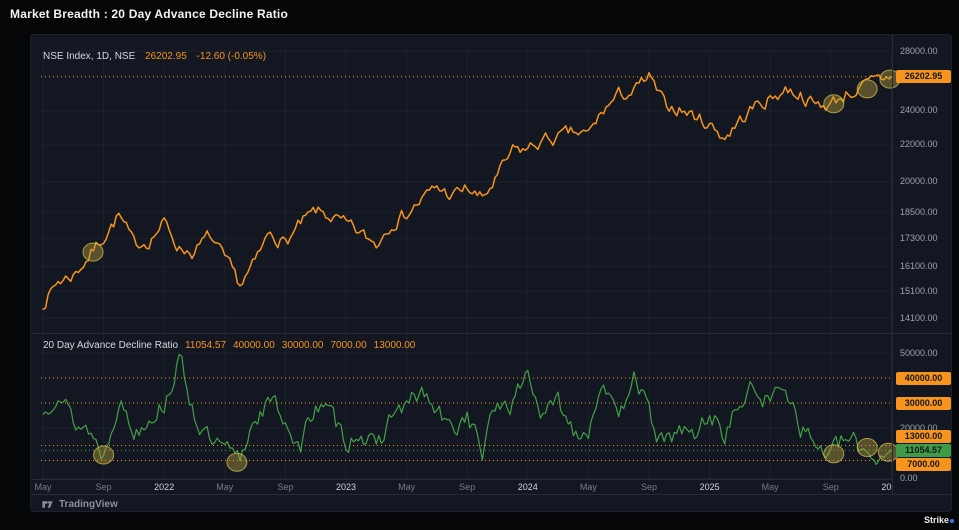 Image resolution: width=959 pixels, height=530 pixels. Describe the element at coordinates (206, 345) in the screenshot. I see `indicator-value: 11054.57` at that location.